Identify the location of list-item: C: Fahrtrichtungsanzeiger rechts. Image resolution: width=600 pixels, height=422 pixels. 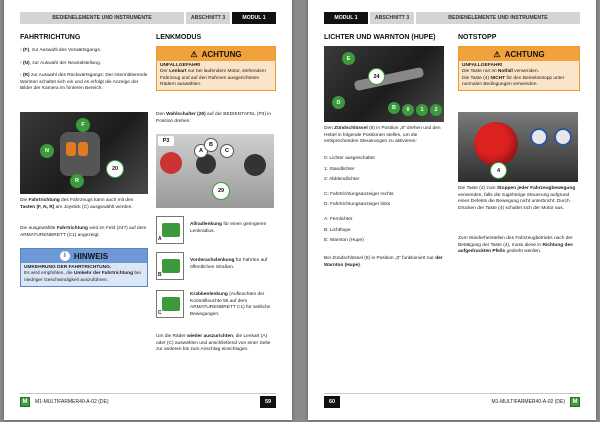
(359, 194).